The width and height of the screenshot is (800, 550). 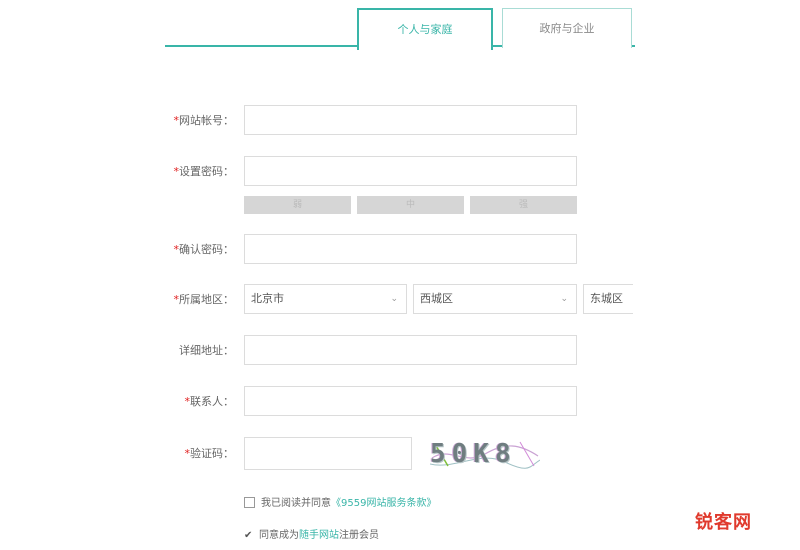 What do you see at coordinates (319, 535) in the screenshot?
I see `site-link: 随手网站` at bounding box center [319, 535].